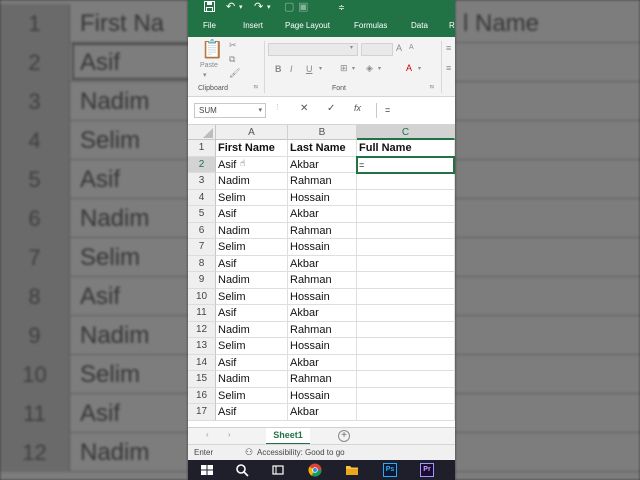 The width and height of the screenshot is (640, 480). What do you see at coordinates (202, 148) in the screenshot?
I see `row-header: 1` at bounding box center [202, 148].